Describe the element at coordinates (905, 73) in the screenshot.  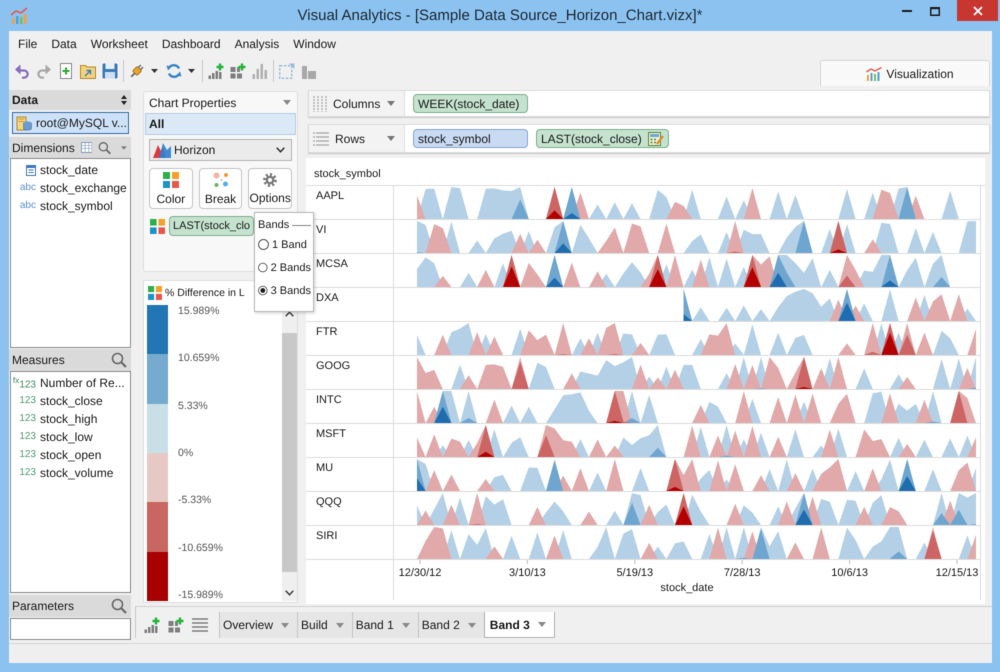
I see `view-tab: Visualization` at that location.